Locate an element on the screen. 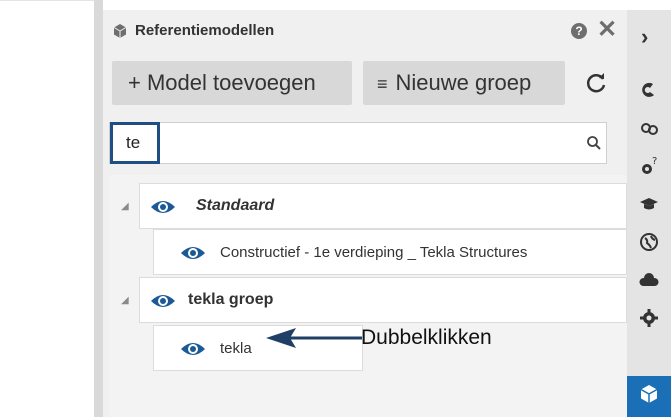  chevron-right-icon: › is located at coordinates (644, 37).